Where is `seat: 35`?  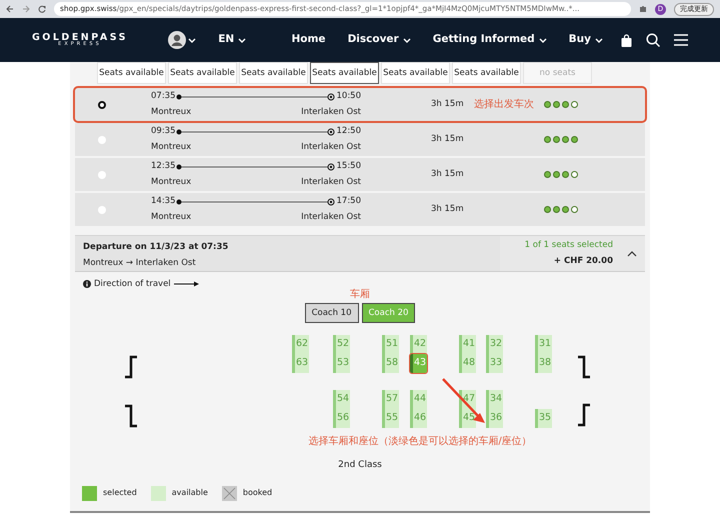 seat: 35 is located at coordinates (543, 418).